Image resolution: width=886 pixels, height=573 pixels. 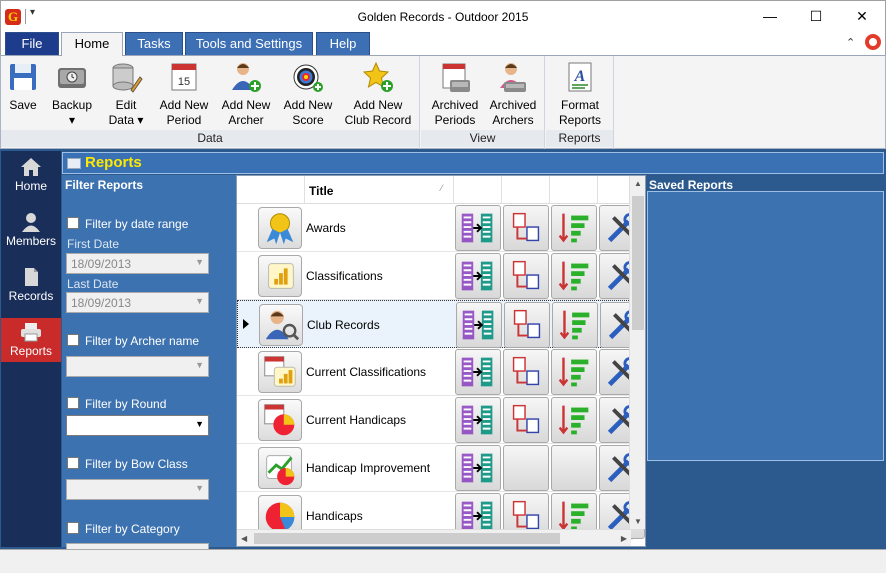 What do you see at coordinates (32, 43) in the screenshot?
I see `tab-file: File` at bounding box center [32, 43].